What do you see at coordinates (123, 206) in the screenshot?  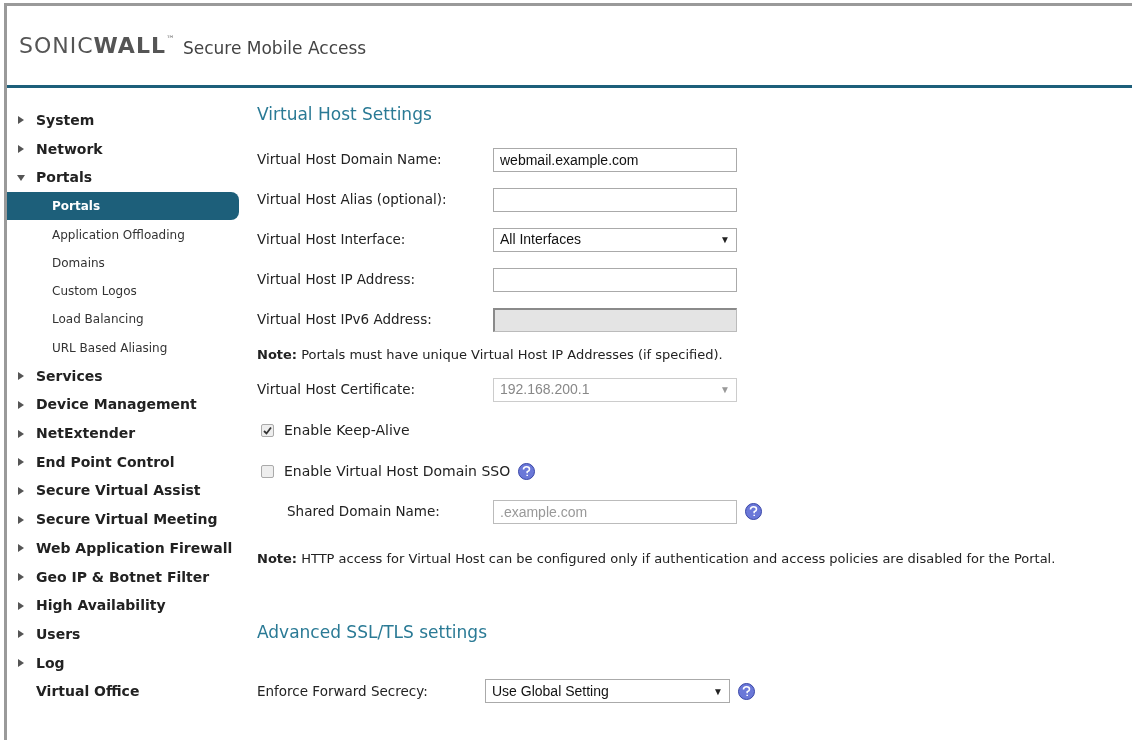 I see `nav-subitem: Portals` at bounding box center [123, 206].